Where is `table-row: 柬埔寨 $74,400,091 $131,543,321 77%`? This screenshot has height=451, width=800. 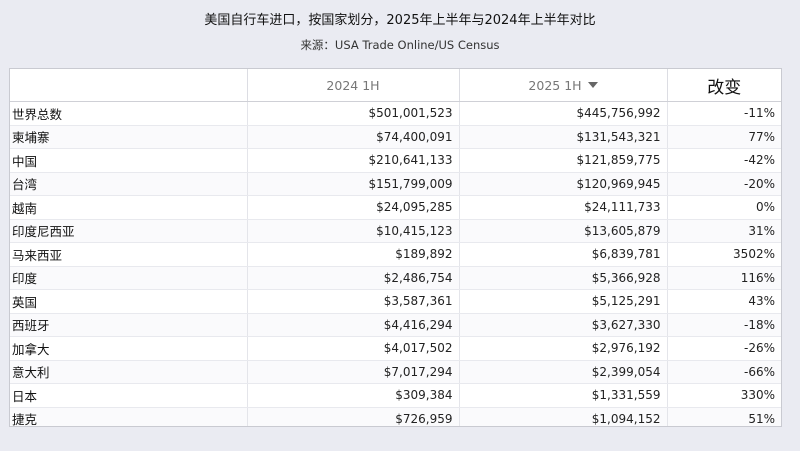
table-row: 柬埔寨 $74,400,091 $131,543,321 77% is located at coordinates (395, 137).